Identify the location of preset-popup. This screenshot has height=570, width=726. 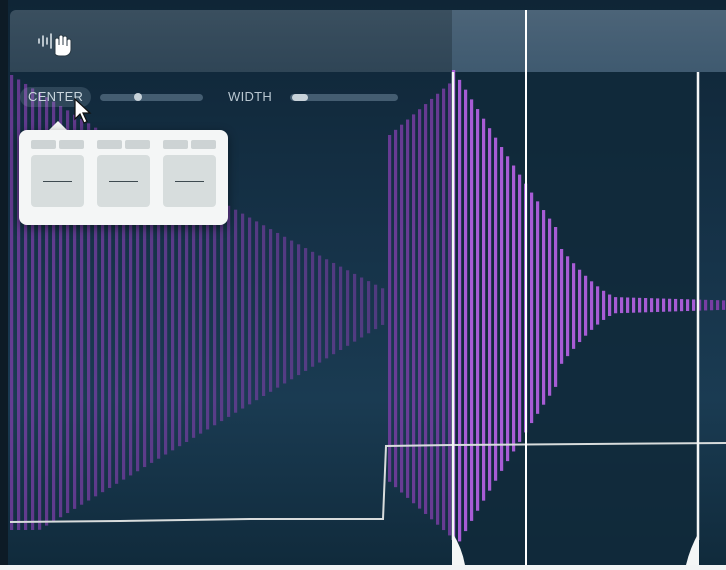
(123, 177).